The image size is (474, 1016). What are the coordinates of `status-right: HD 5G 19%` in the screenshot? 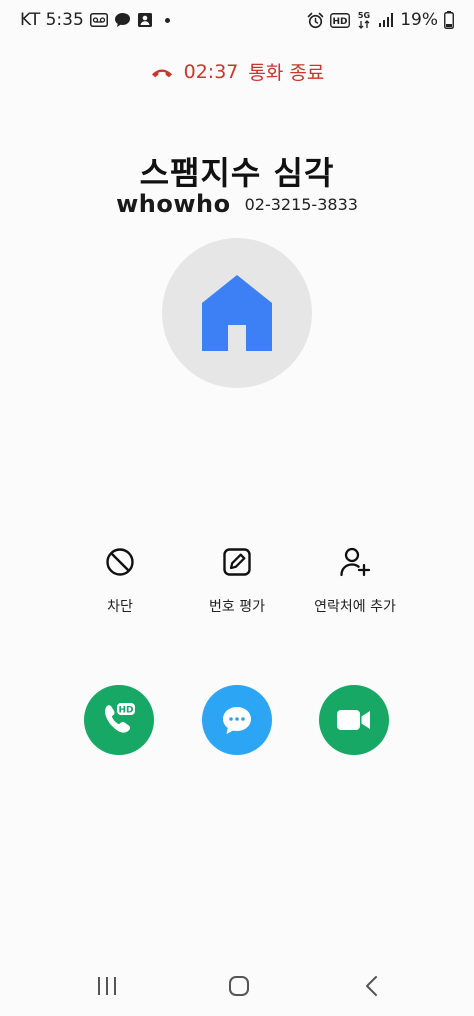 It's located at (380, 20).